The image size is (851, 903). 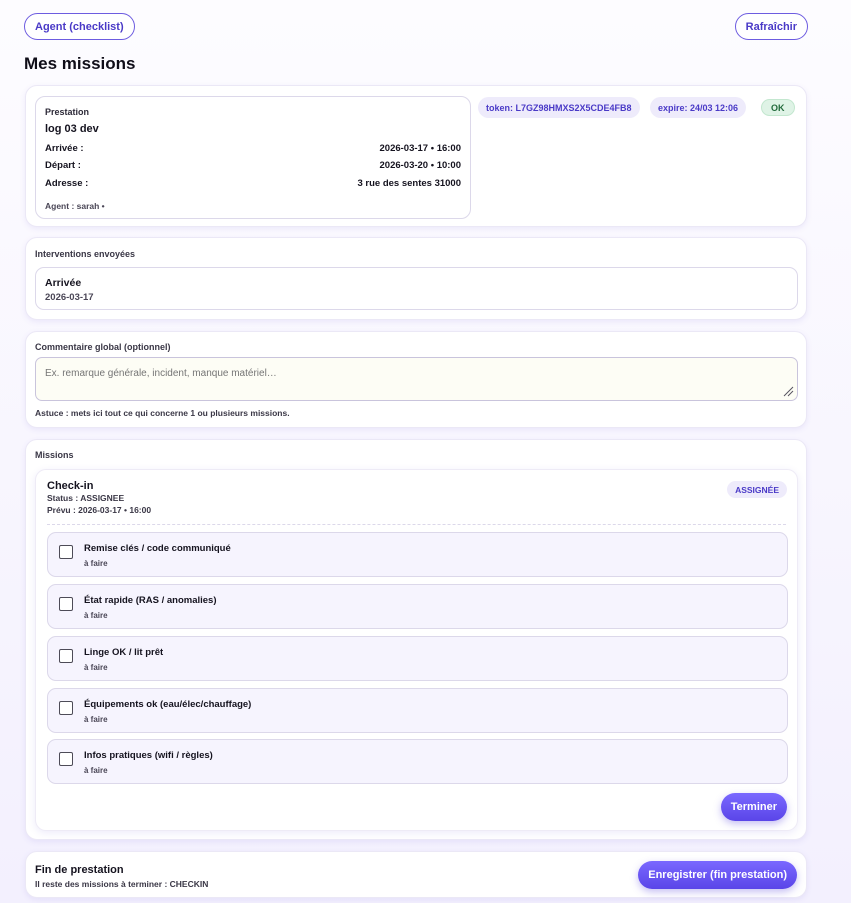 What do you see at coordinates (771, 26) in the screenshot?
I see `refresh-button: Rafraîchir` at bounding box center [771, 26].